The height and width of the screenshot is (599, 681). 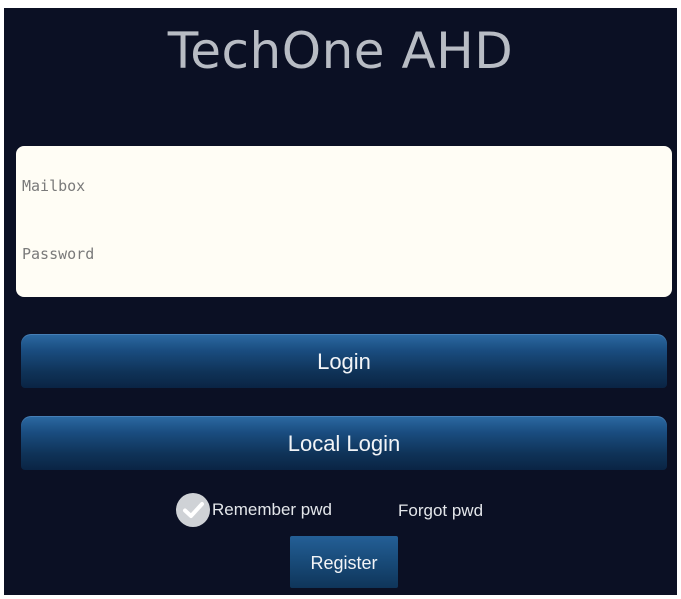 What do you see at coordinates (193, 510) in the screenshot?
I see `check-circle-icon` at bounding box center [193, 510].